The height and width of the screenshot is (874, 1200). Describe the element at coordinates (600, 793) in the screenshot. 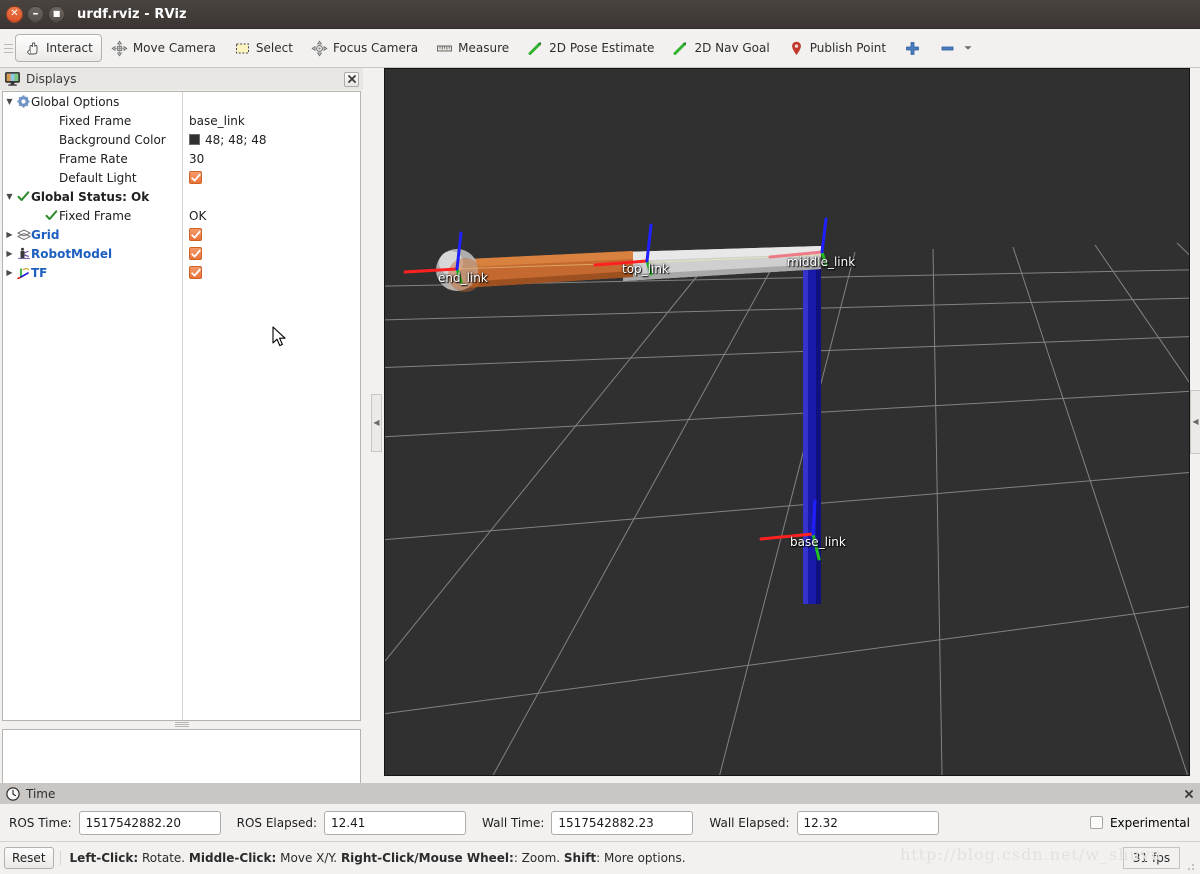

I see `time-panel-header: Time` at that location.